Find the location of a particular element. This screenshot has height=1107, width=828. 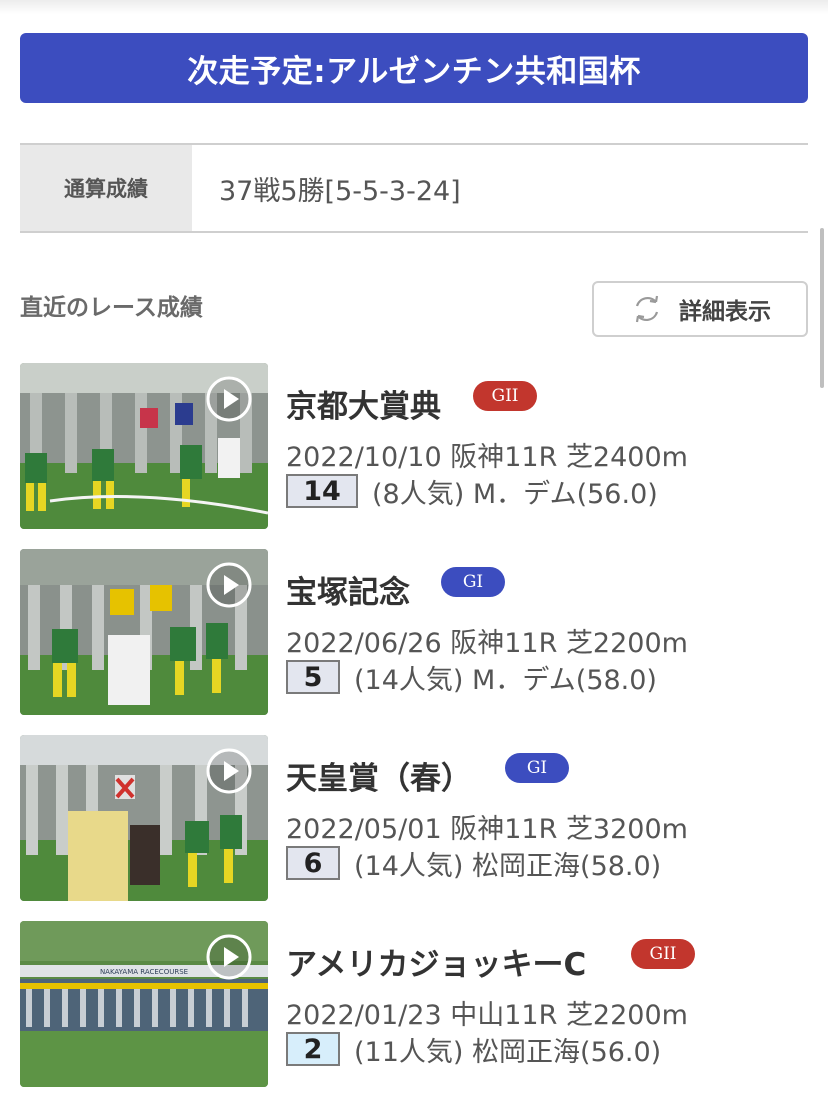

race-course: 芝3200m is located at coordinates (626, 829).